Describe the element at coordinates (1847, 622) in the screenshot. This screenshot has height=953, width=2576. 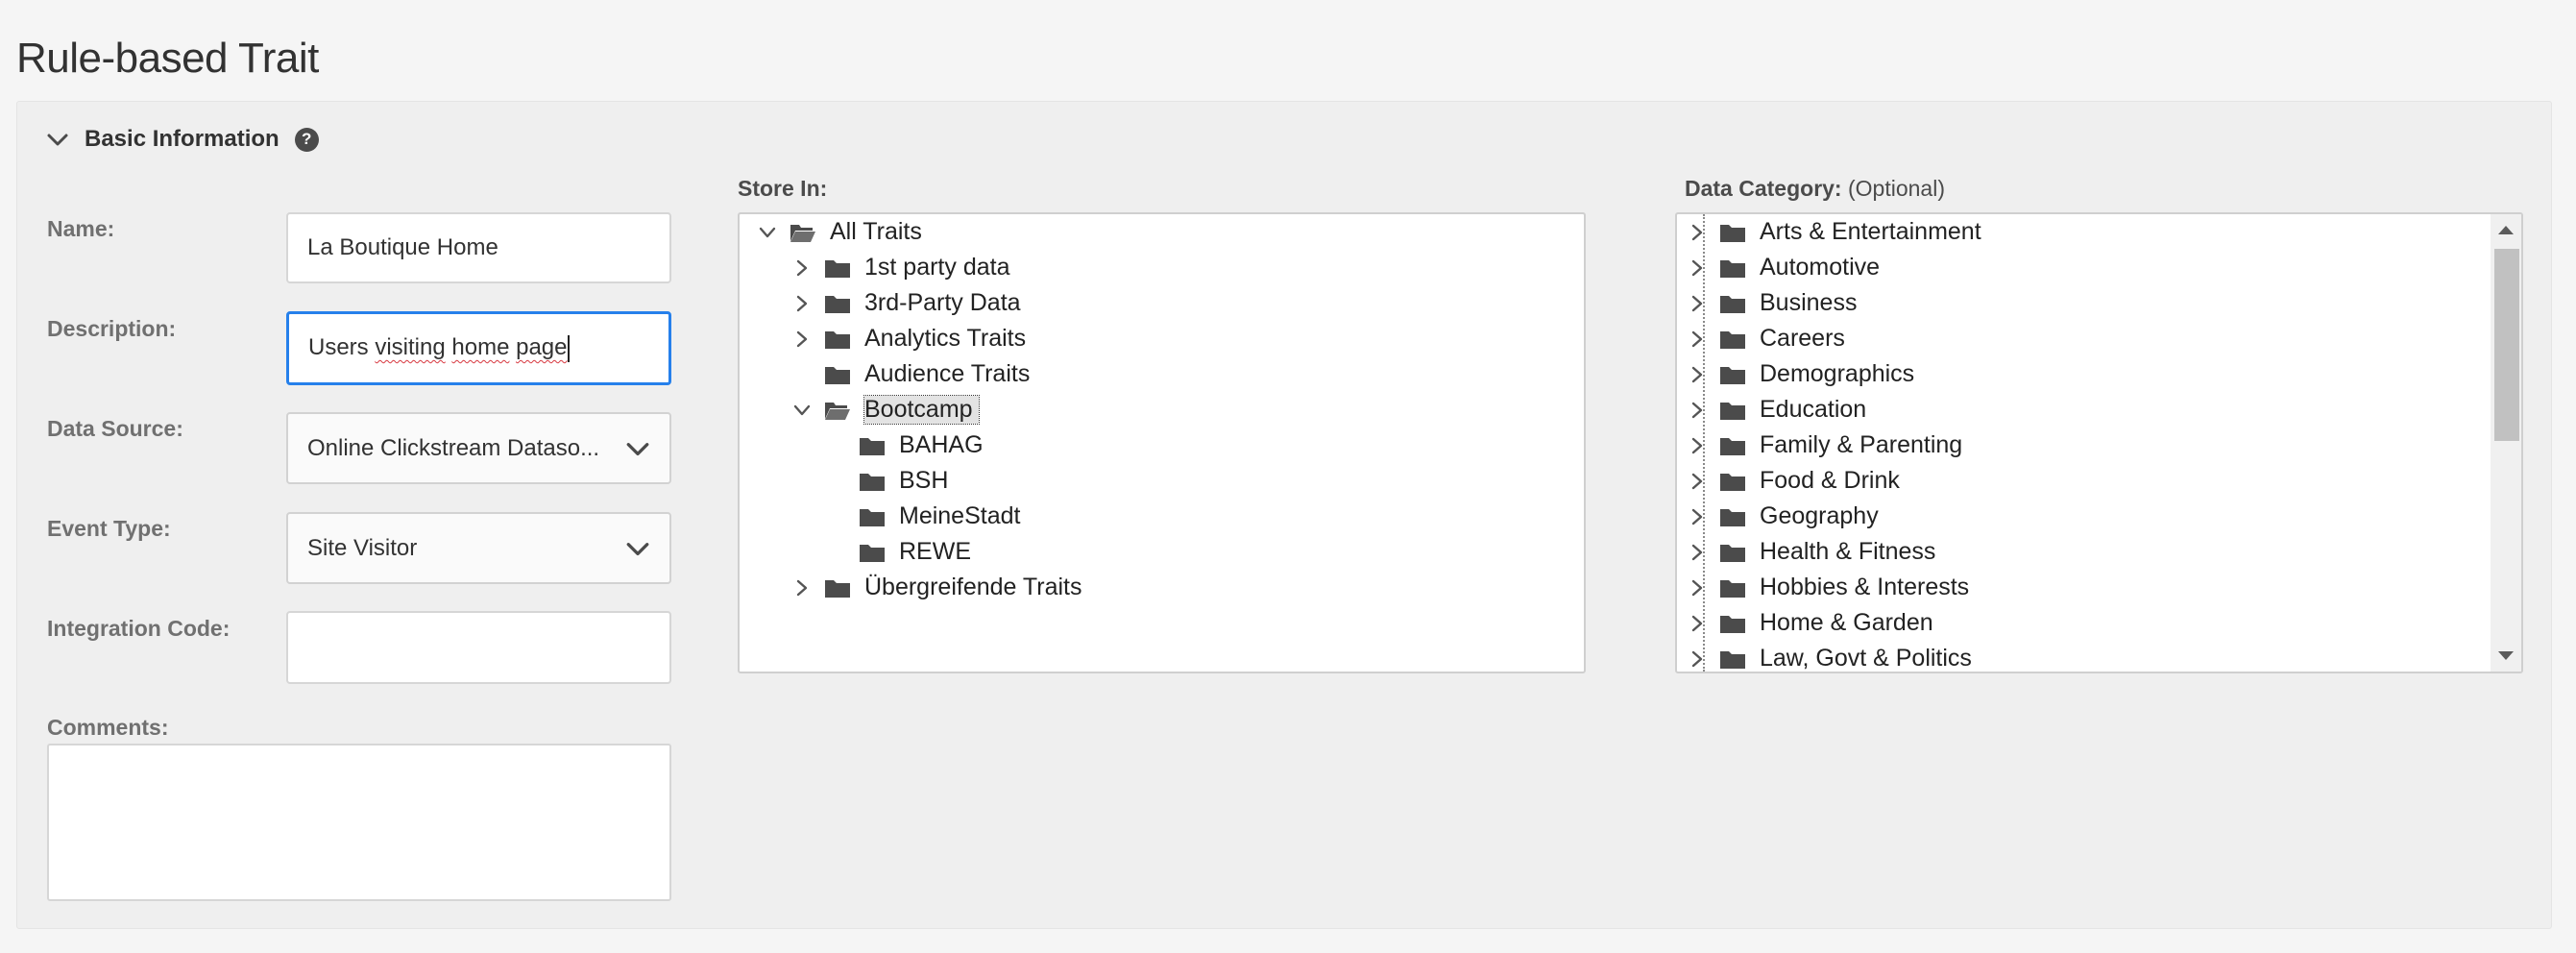
I see `tree-item-label: Home & Garden` at that location.